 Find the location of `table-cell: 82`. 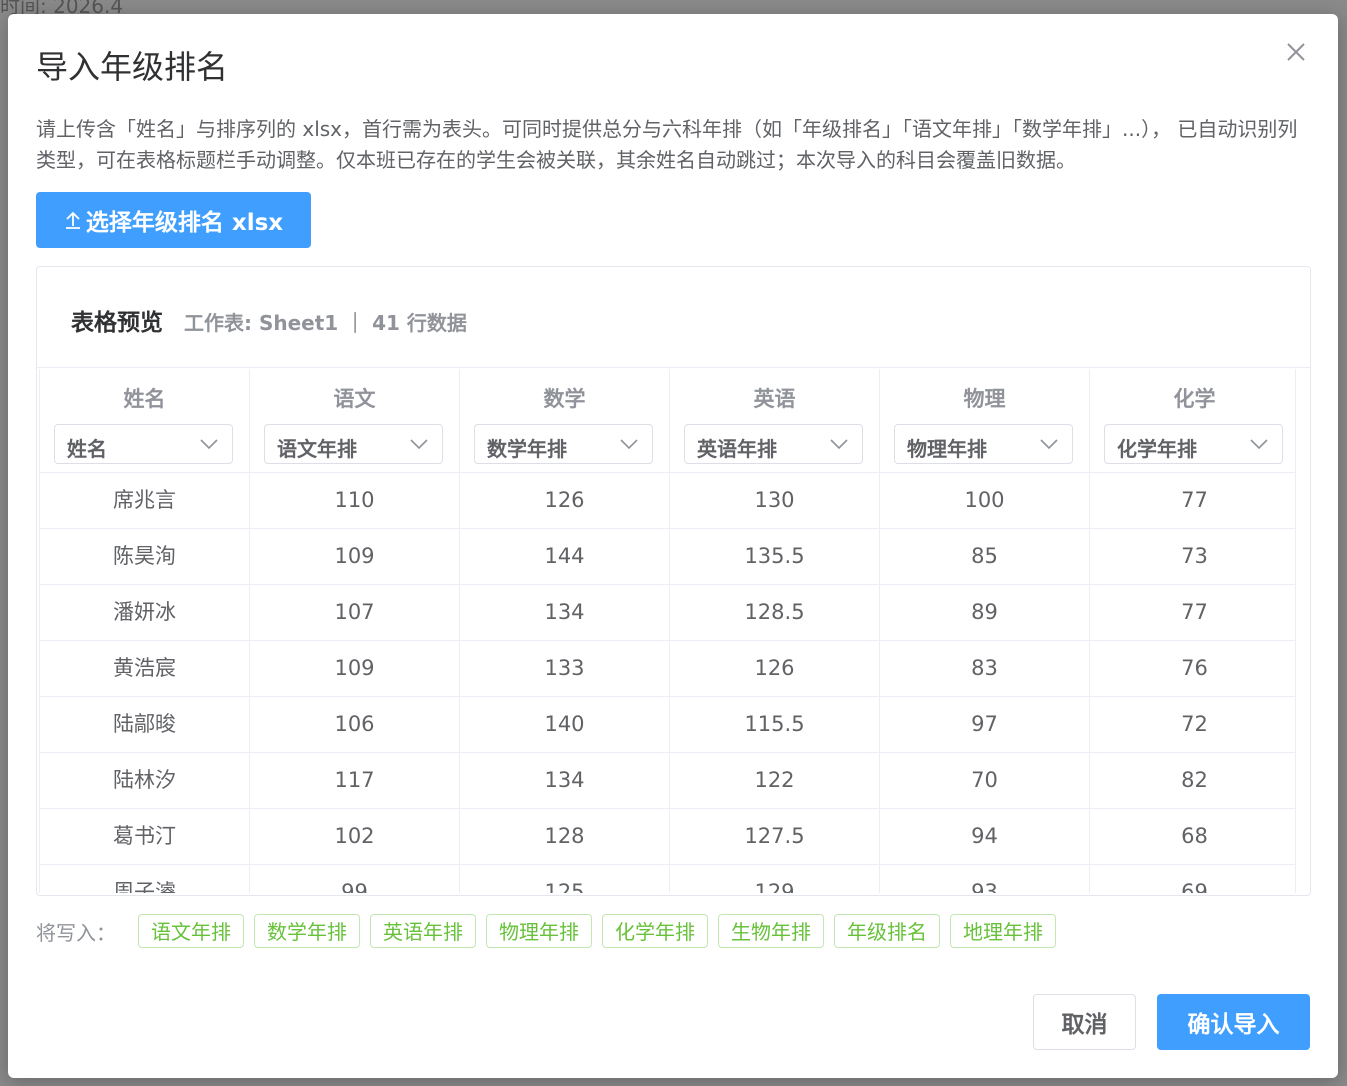

table-cell: 82 is located at coordinates (1195, 780).